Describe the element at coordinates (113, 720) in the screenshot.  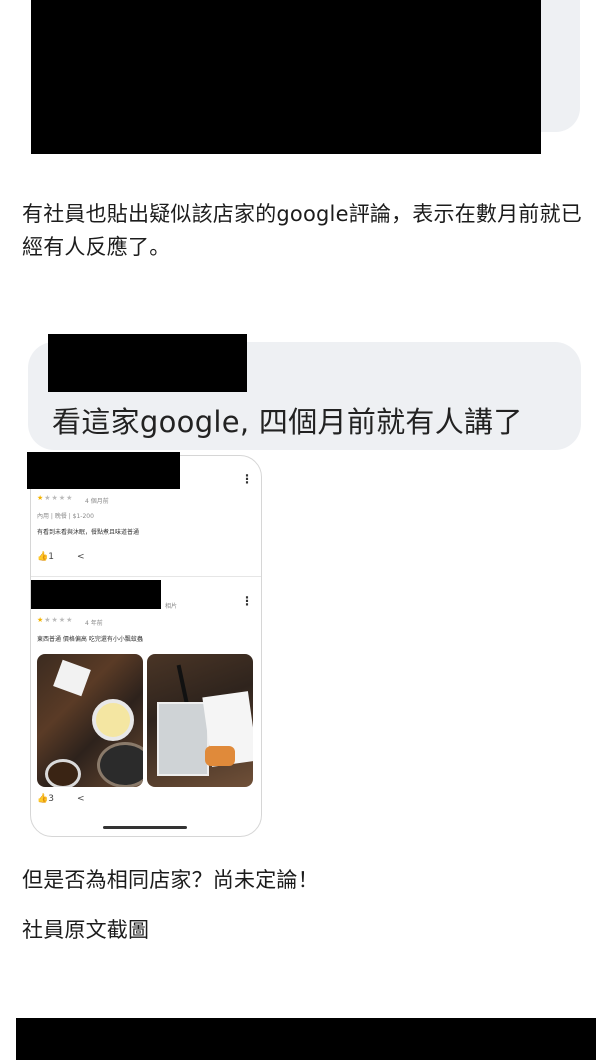
I see `photo-plate` at that location.